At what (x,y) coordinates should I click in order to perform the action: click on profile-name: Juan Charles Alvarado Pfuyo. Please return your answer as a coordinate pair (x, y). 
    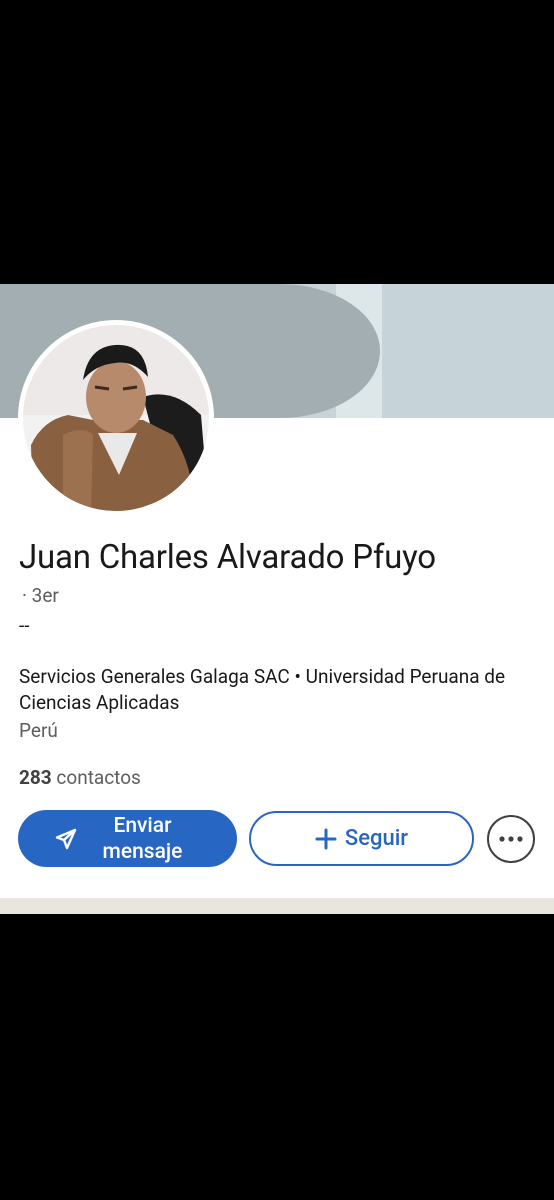
    Looking at the image, I should click on (227, 557).